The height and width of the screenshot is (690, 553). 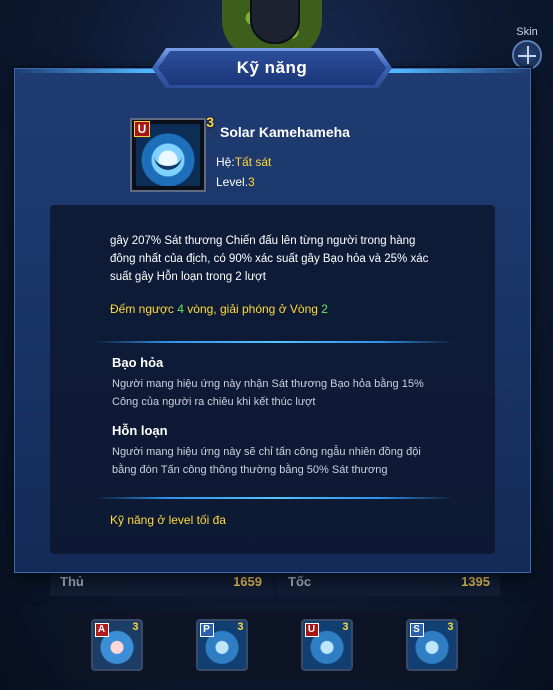 I want to click on dialog-title-plate: Kỹ năng, so click(x=272, y=68).